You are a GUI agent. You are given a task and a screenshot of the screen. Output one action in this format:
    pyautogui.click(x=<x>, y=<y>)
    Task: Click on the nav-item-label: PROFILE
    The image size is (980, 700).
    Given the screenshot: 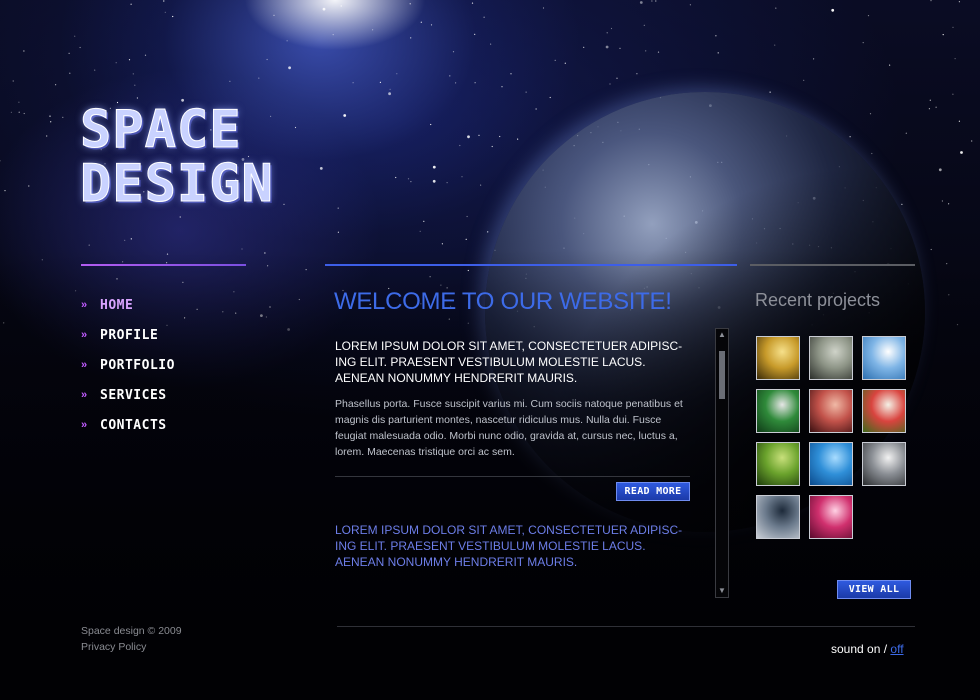 What is the action you would take?
    pyautogui.click(x=129, y=335)
    